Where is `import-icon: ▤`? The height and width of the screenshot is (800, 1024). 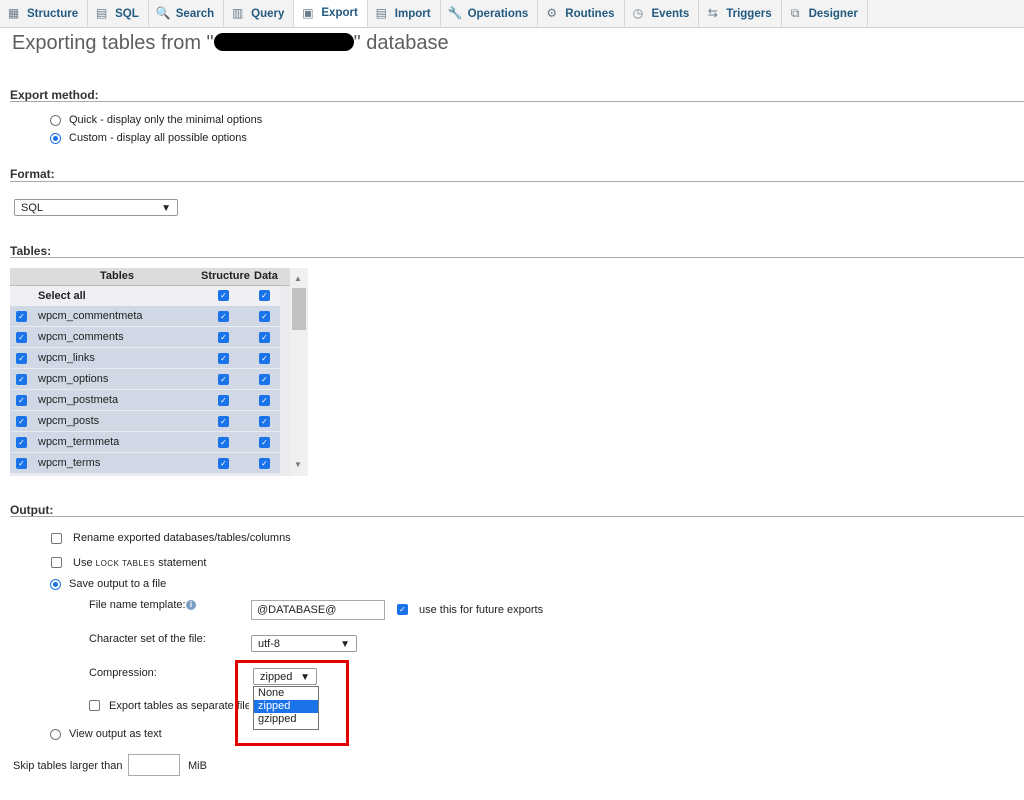 import-icon: ▤ is located at coordinates (381, 13).